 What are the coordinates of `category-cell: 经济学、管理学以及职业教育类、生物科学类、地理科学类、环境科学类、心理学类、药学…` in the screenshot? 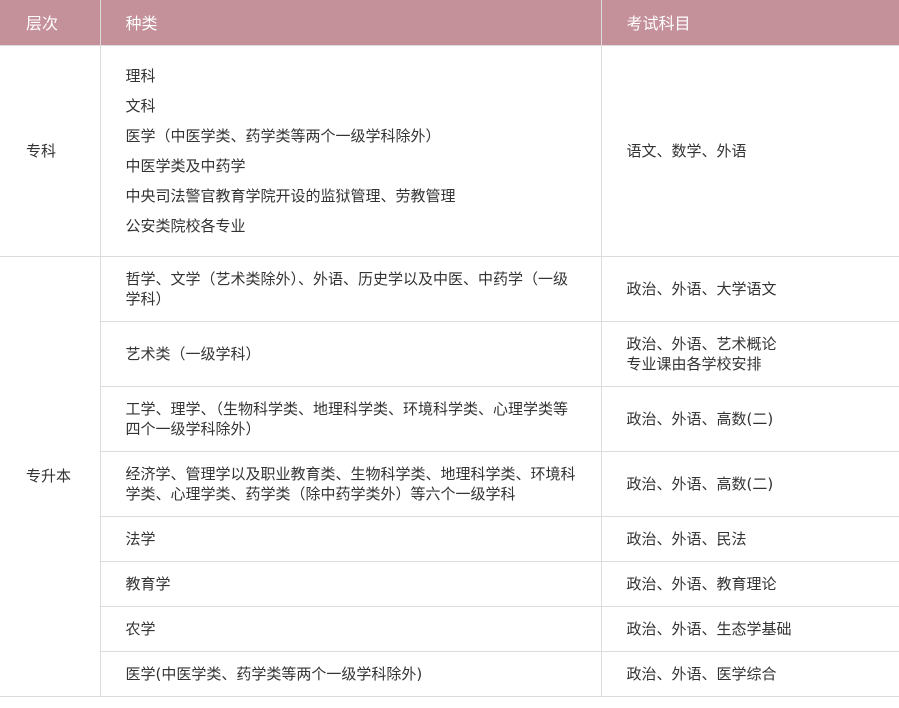 It's located at (351, 483).